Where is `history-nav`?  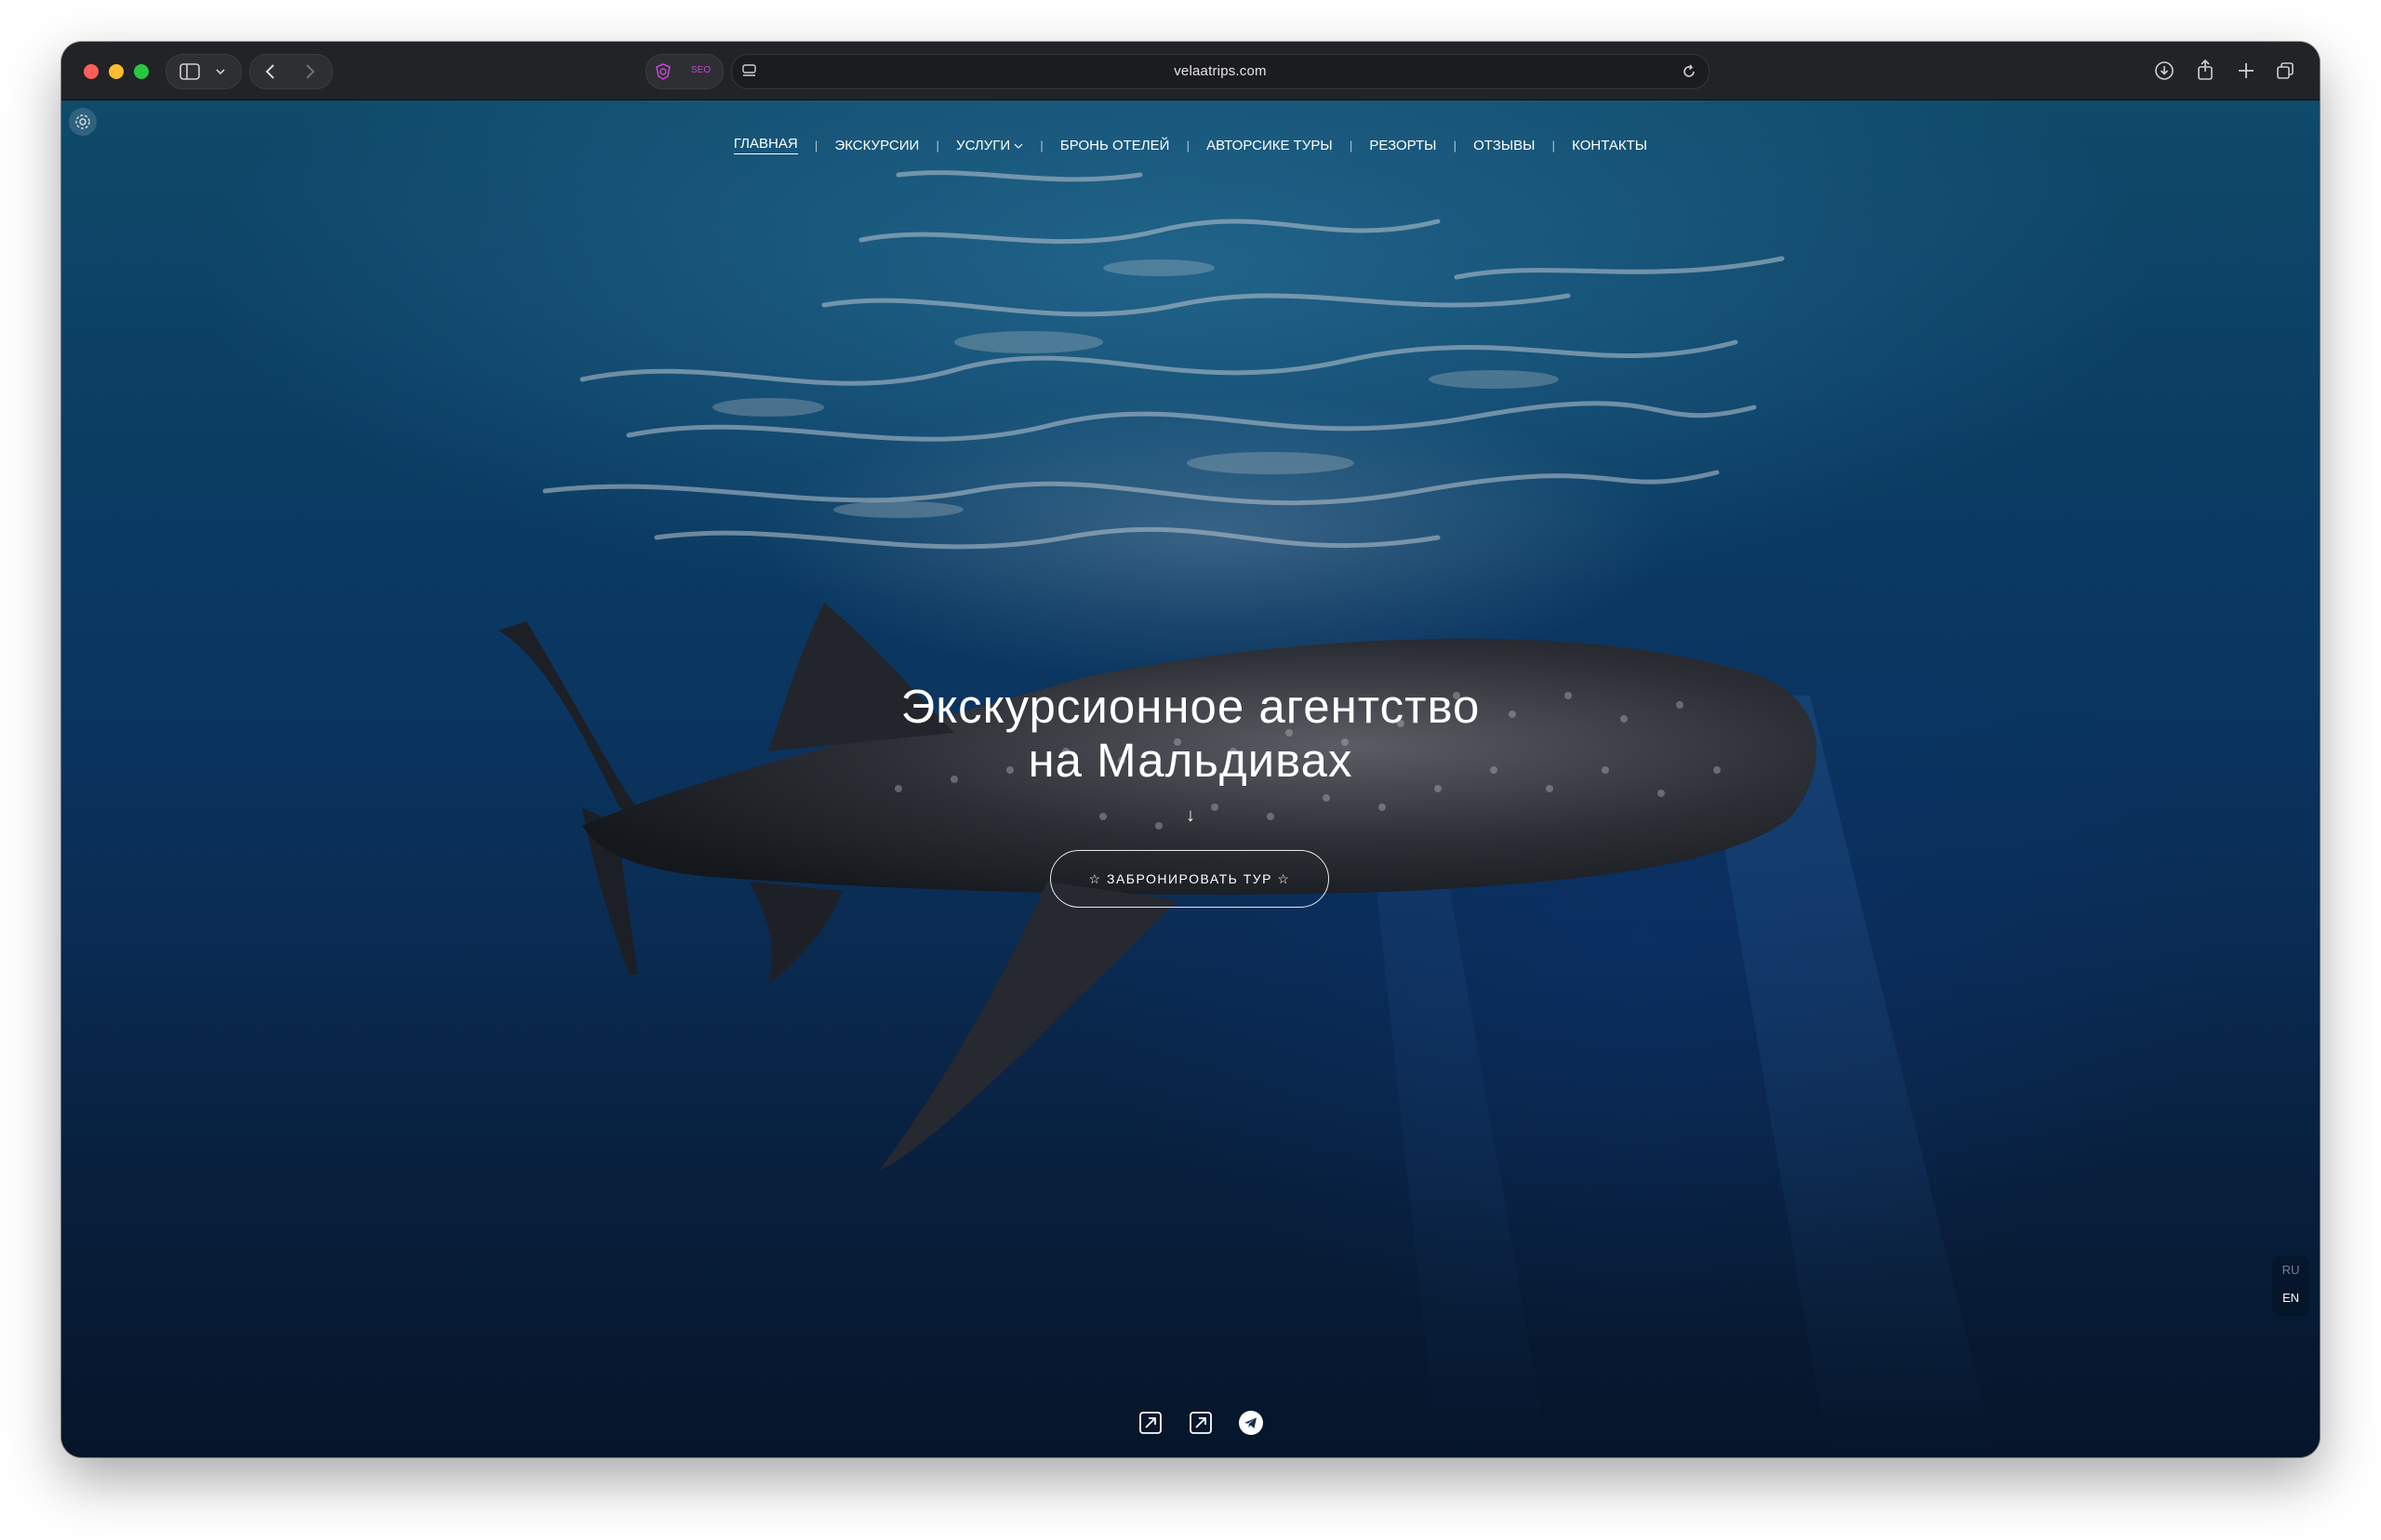 history-nav is located at coordinates (291, 71).